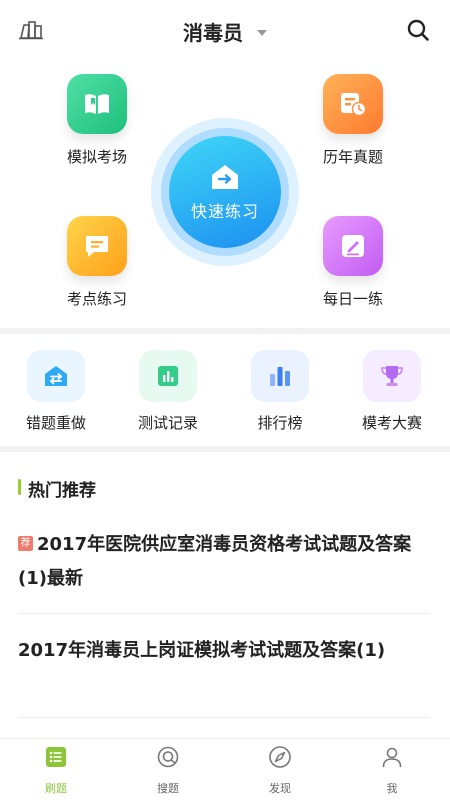 This screenshot has width=450, height=800. What do you see at coordinates (418, 30) in the screenshot?
I see `search-icon` at bounding box center [418, 30].